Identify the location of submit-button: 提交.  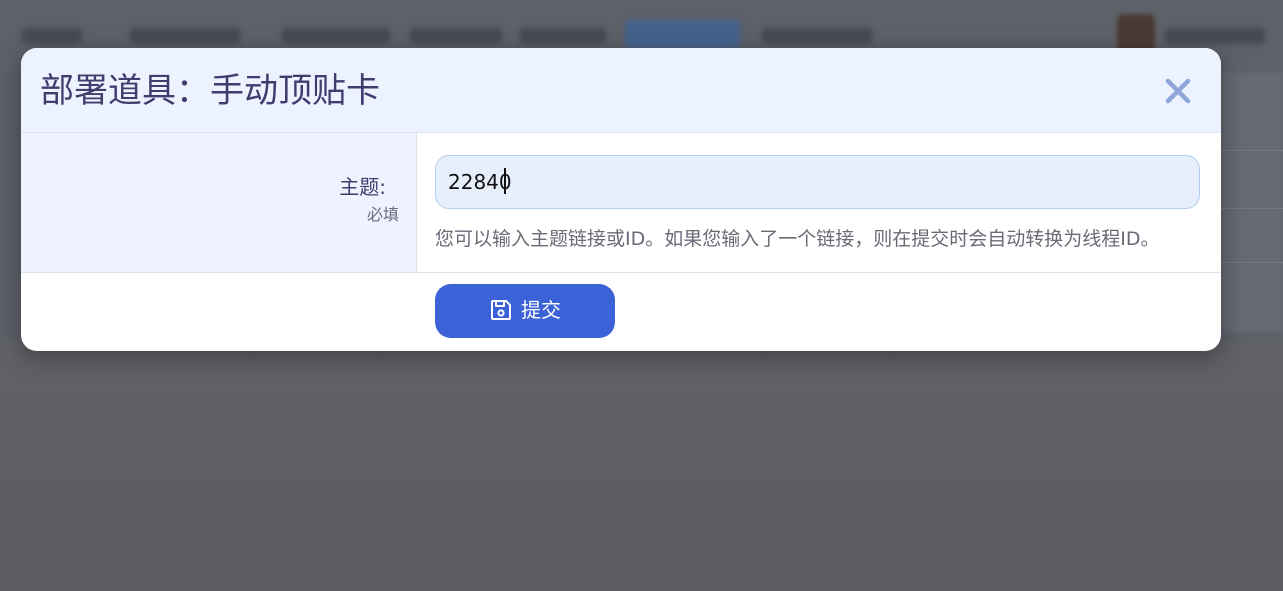
(525, 311).